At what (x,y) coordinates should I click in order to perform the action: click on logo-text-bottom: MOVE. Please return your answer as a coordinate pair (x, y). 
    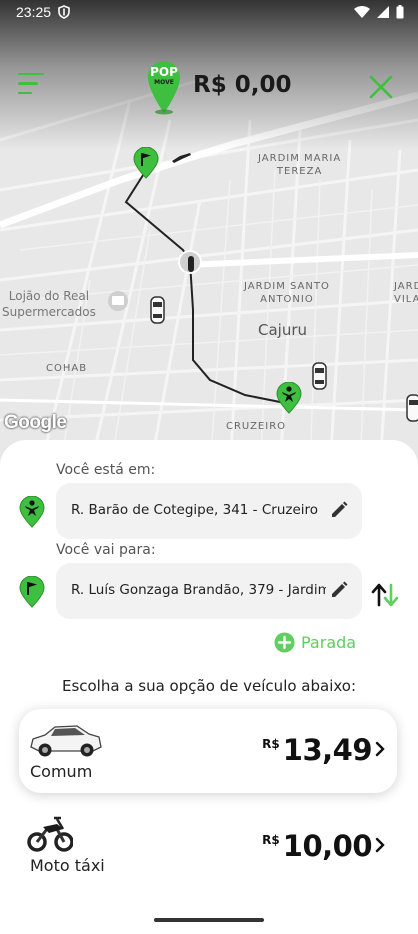
    Looking at the image, I should click on (164, 82).